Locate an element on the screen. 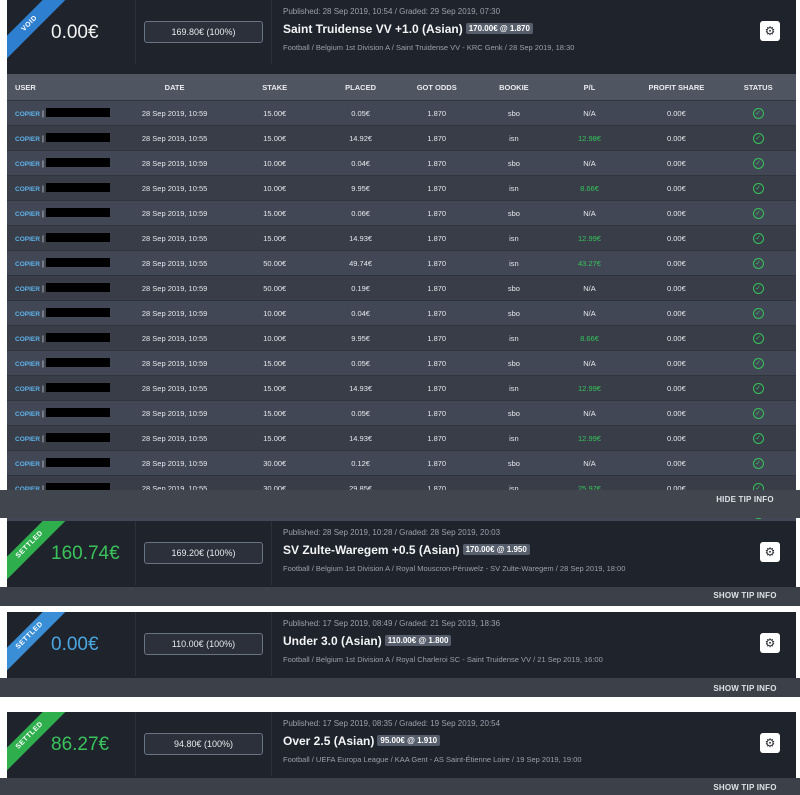 This screenshot has height=795, width=800. placed-cell: 14.93€ is located at coordinates (360, 238).